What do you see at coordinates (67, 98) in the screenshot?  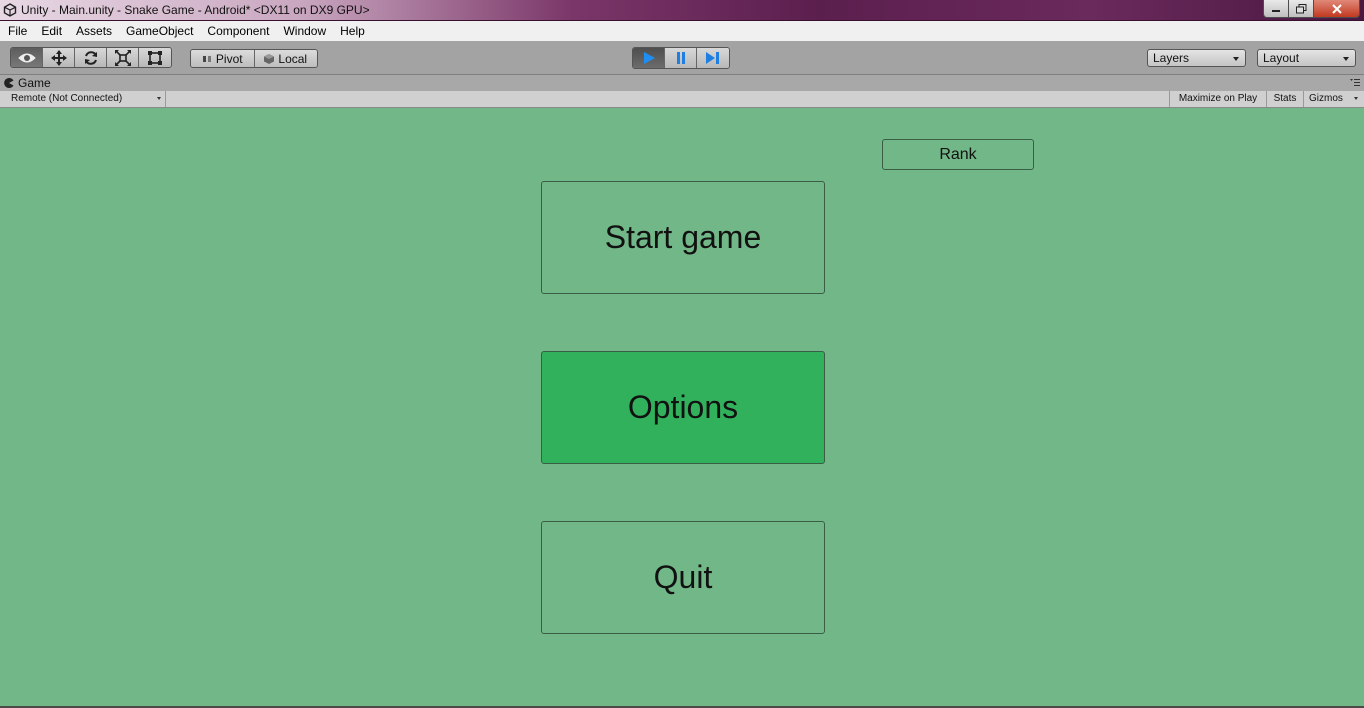 I see `remote-label: Remote (Not Connected)` at bounding box center [67, 98].